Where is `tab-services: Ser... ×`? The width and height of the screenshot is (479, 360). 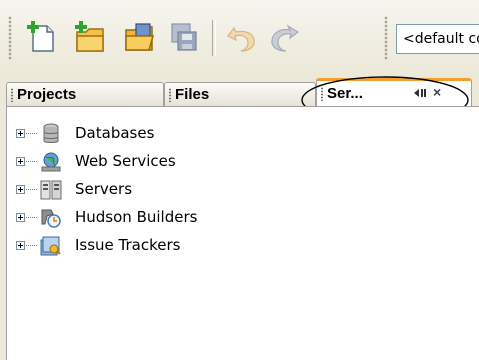
tab-services: Ser... × is located at coordinates (394, 92).